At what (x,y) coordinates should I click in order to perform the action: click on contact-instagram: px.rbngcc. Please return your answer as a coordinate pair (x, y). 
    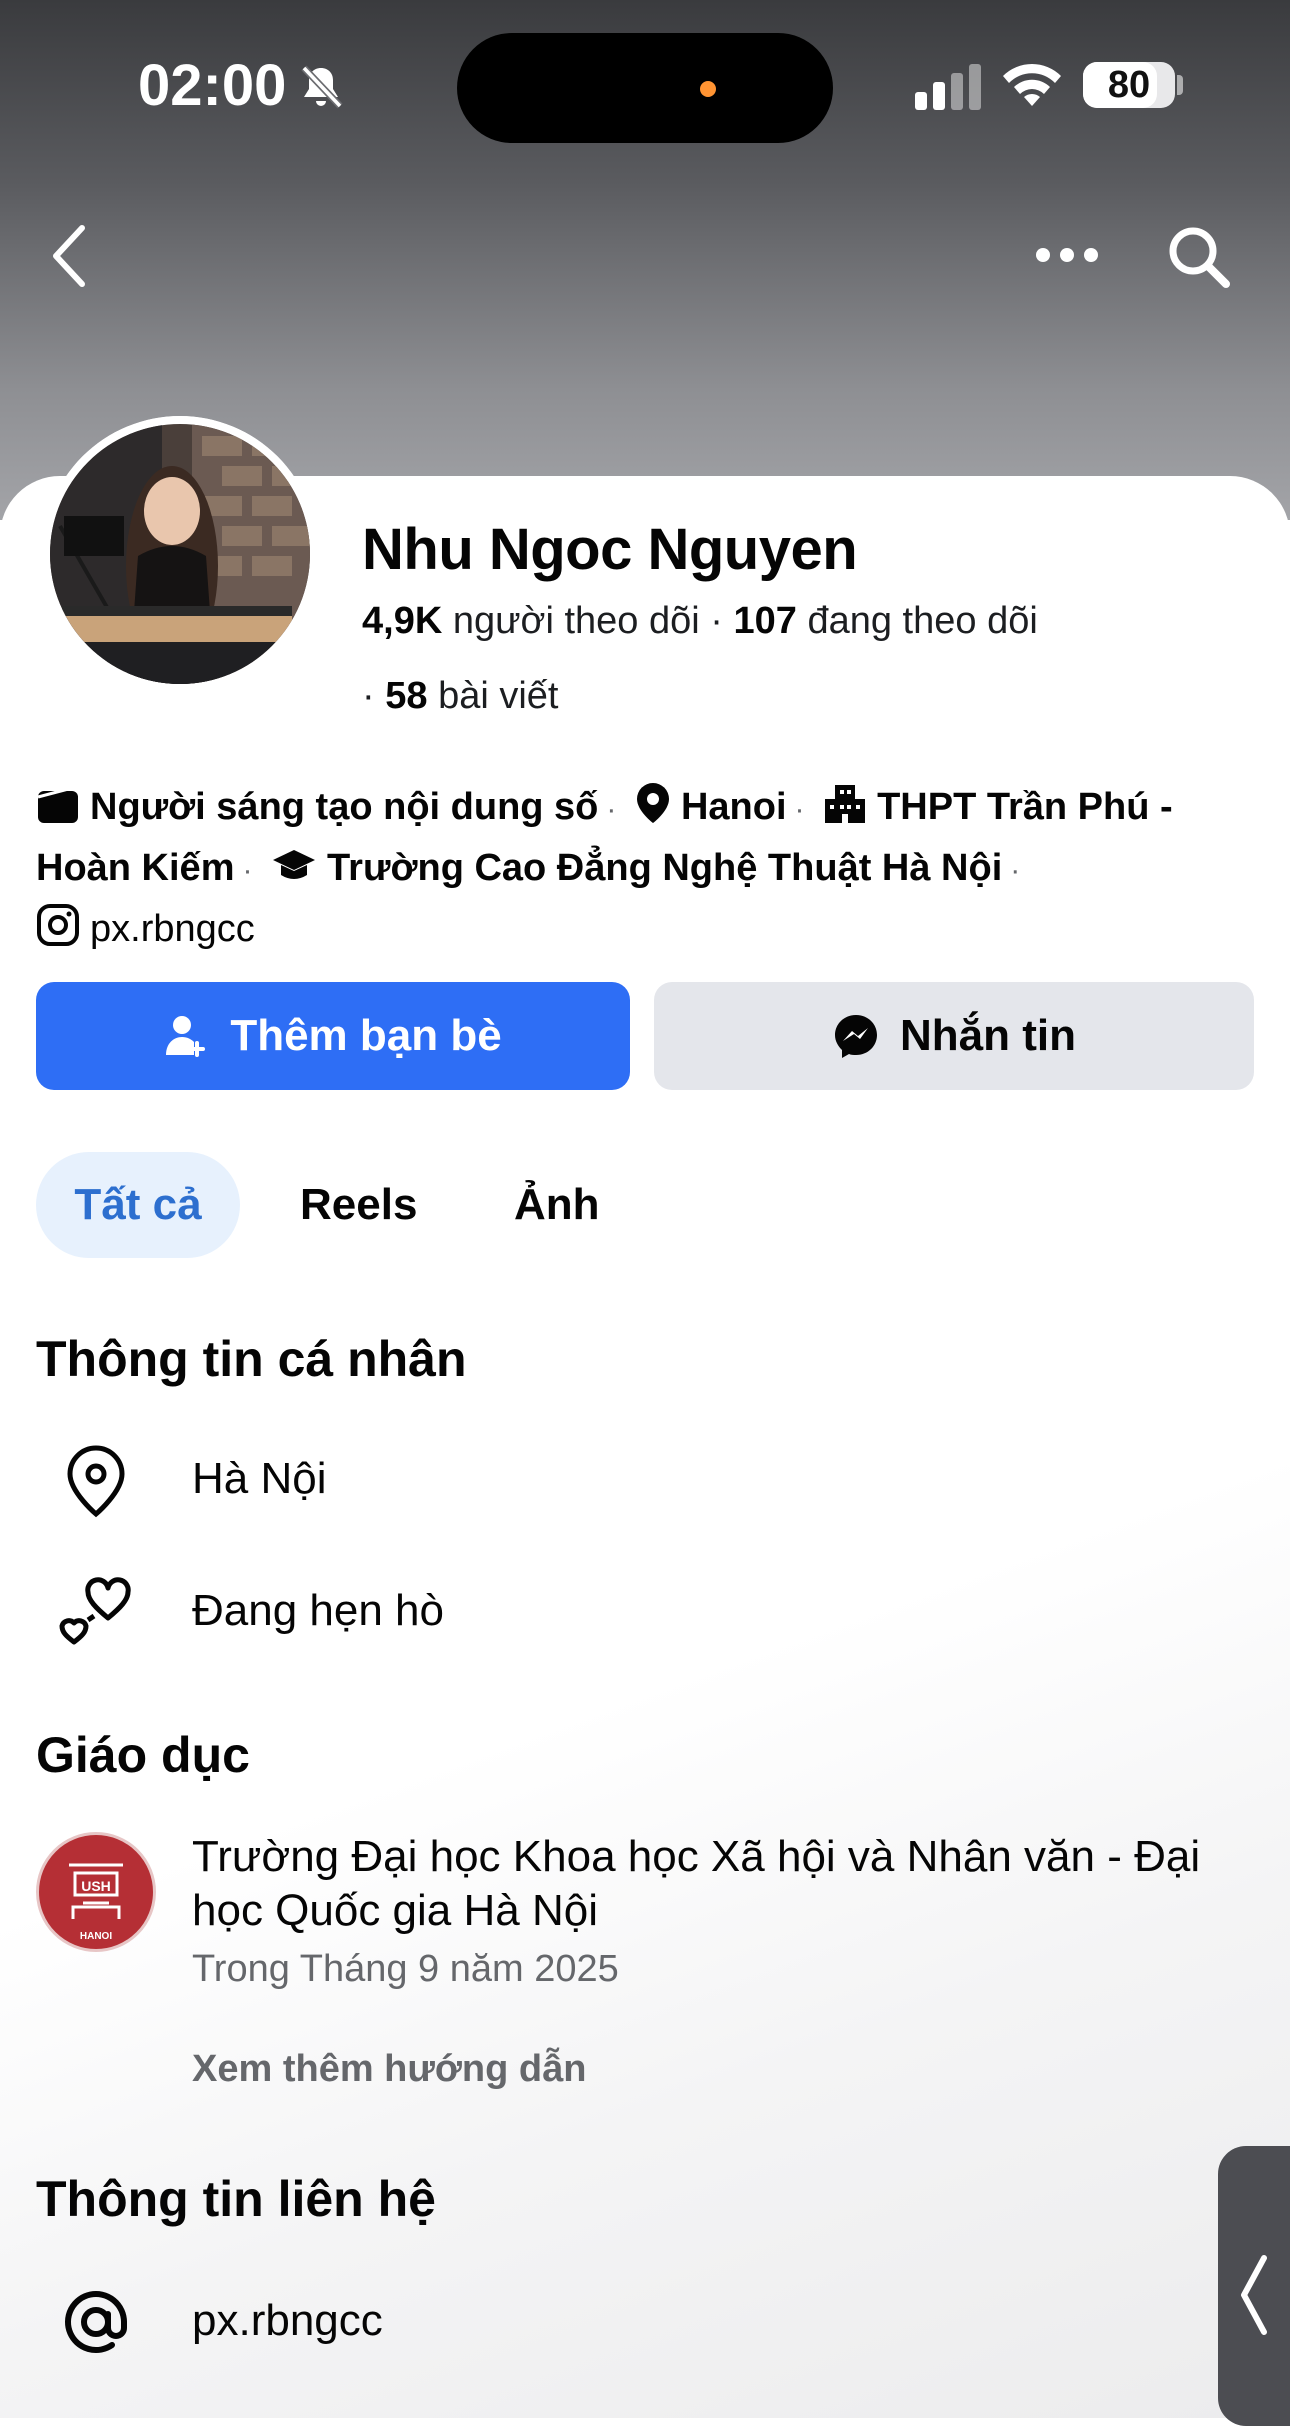
    Looking at the image, I should click on (287, 2321).